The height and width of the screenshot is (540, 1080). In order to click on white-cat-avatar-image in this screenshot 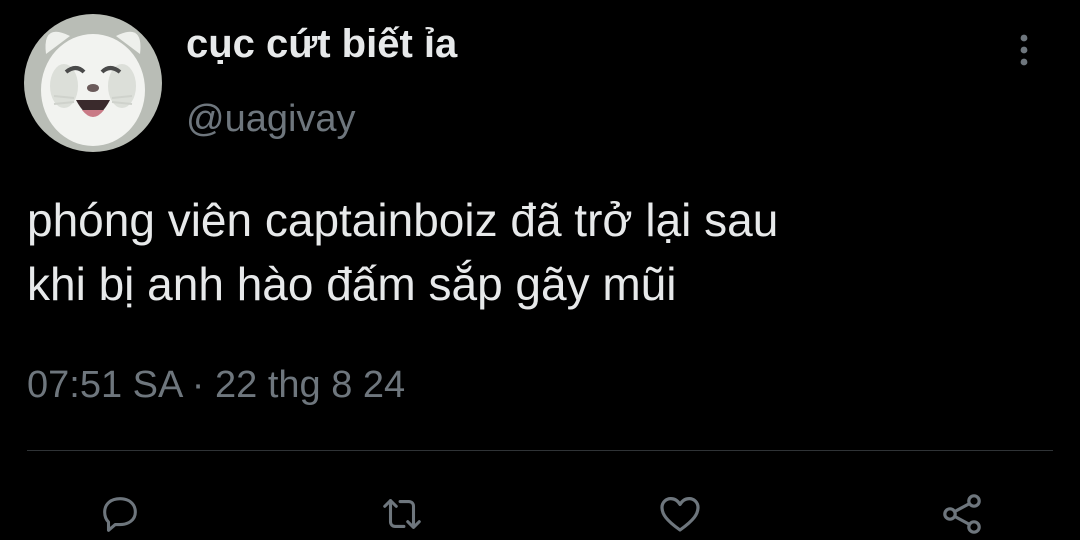, I will do `click(93, 83)`.